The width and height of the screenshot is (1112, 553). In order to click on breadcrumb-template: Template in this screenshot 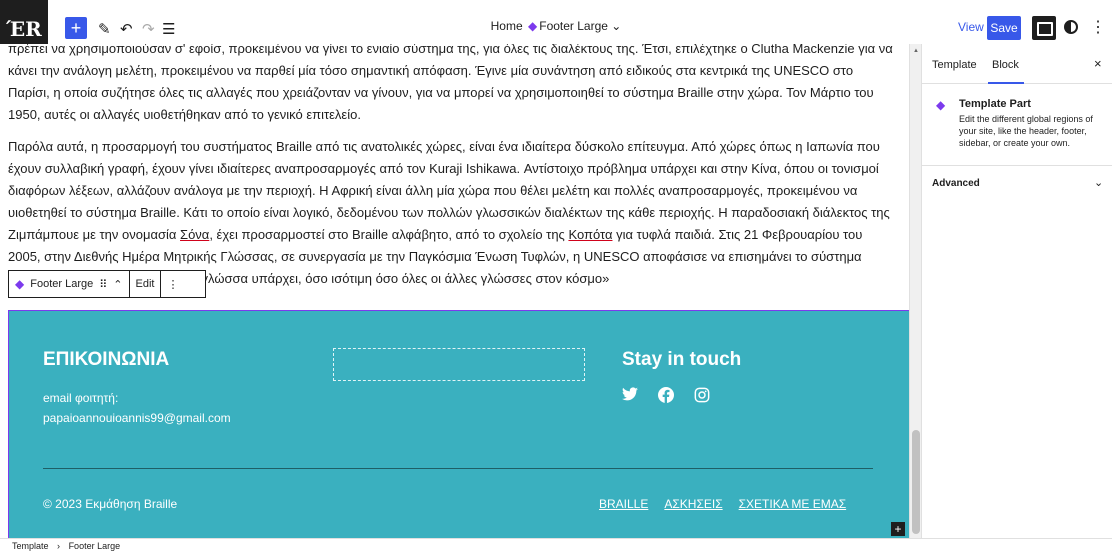, I will do `click(30, 546)`.